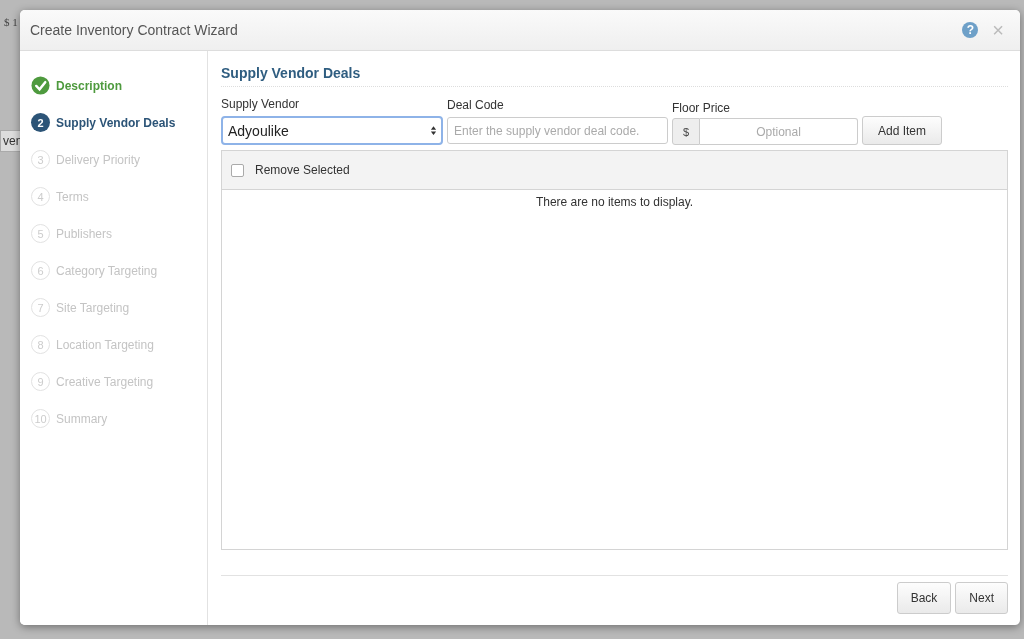 This screenshot has width=1024, height=639. What do you see at coordinates (89, 85) in the screenshot?
I see `step-label: Description` at bounding box center [89, 85].